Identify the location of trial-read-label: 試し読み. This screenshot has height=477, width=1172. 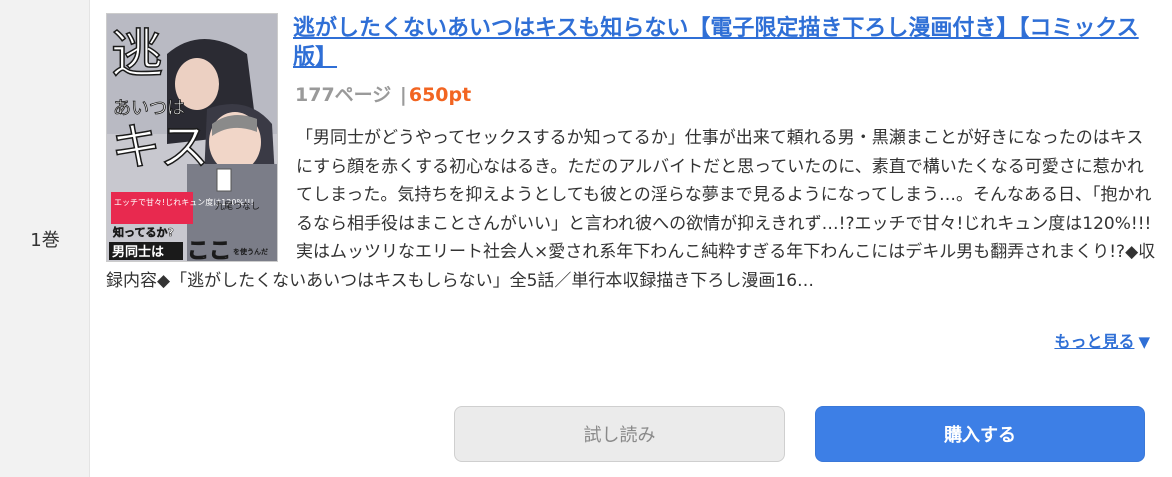
(619, 435).